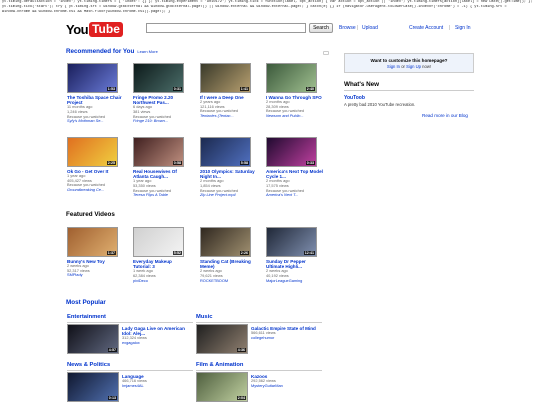  What do you see at coordinates (158, 386) in the screenshot?
I see `video-user-link: Imjames4AL` at bounding box center [158, 386].